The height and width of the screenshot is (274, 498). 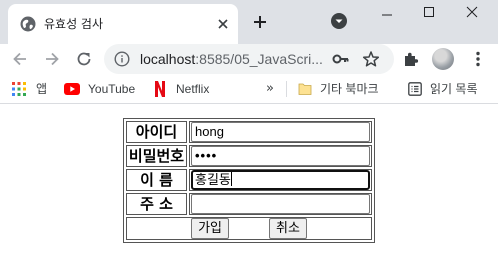 What do you see at coordinates (52, 59) in the screenshot?
I see `forward-arrow-icon` at bounding box center [52, 59].